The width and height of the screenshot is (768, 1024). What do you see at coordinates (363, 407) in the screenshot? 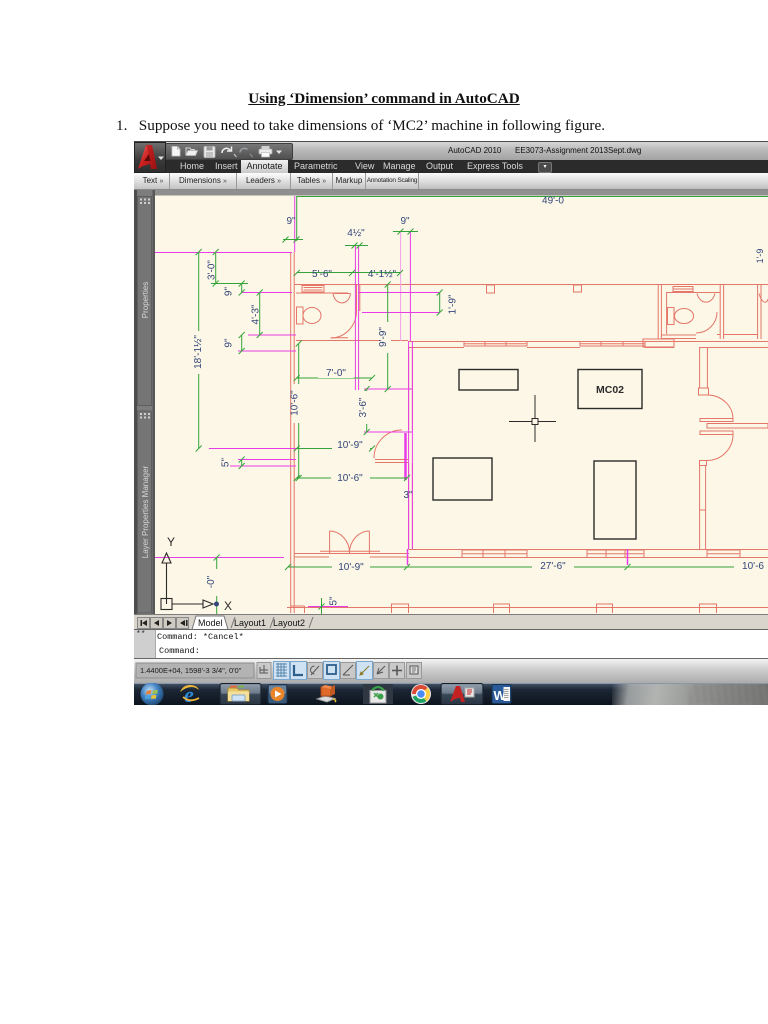
I see `svg-text: 3'-6"` at bounding box center [363, 407].